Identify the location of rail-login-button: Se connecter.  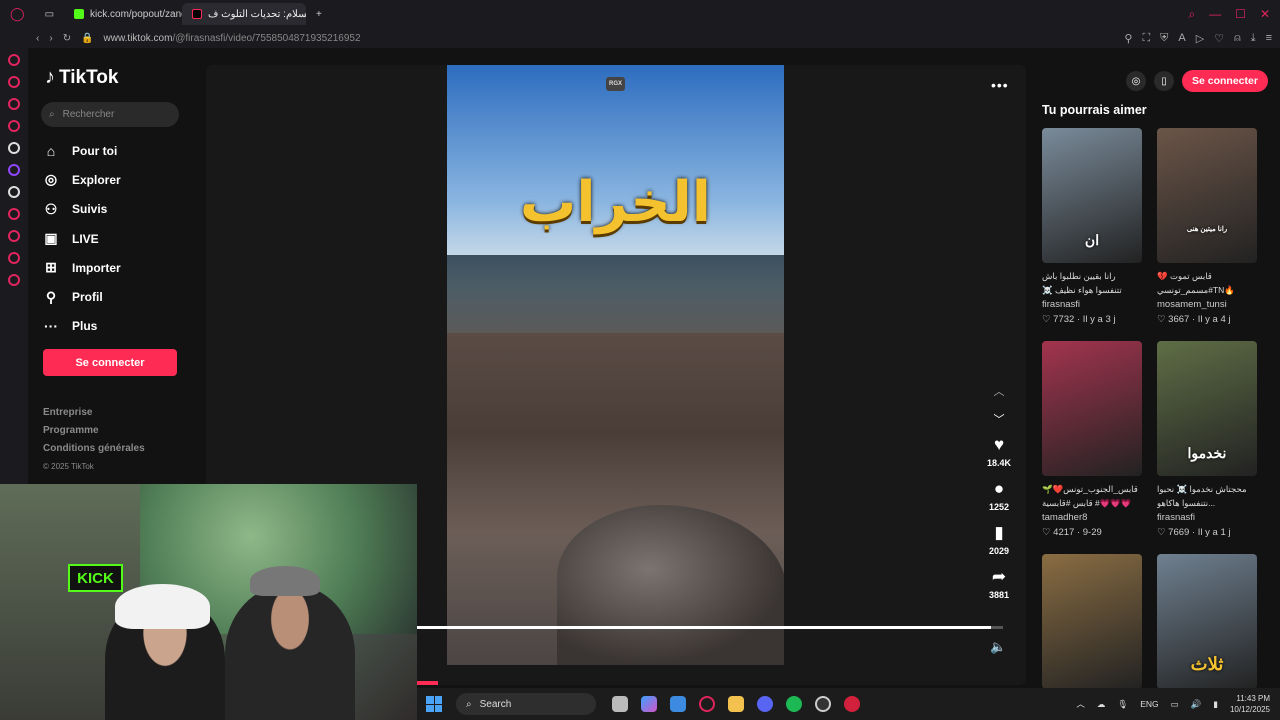
(1225, 81).